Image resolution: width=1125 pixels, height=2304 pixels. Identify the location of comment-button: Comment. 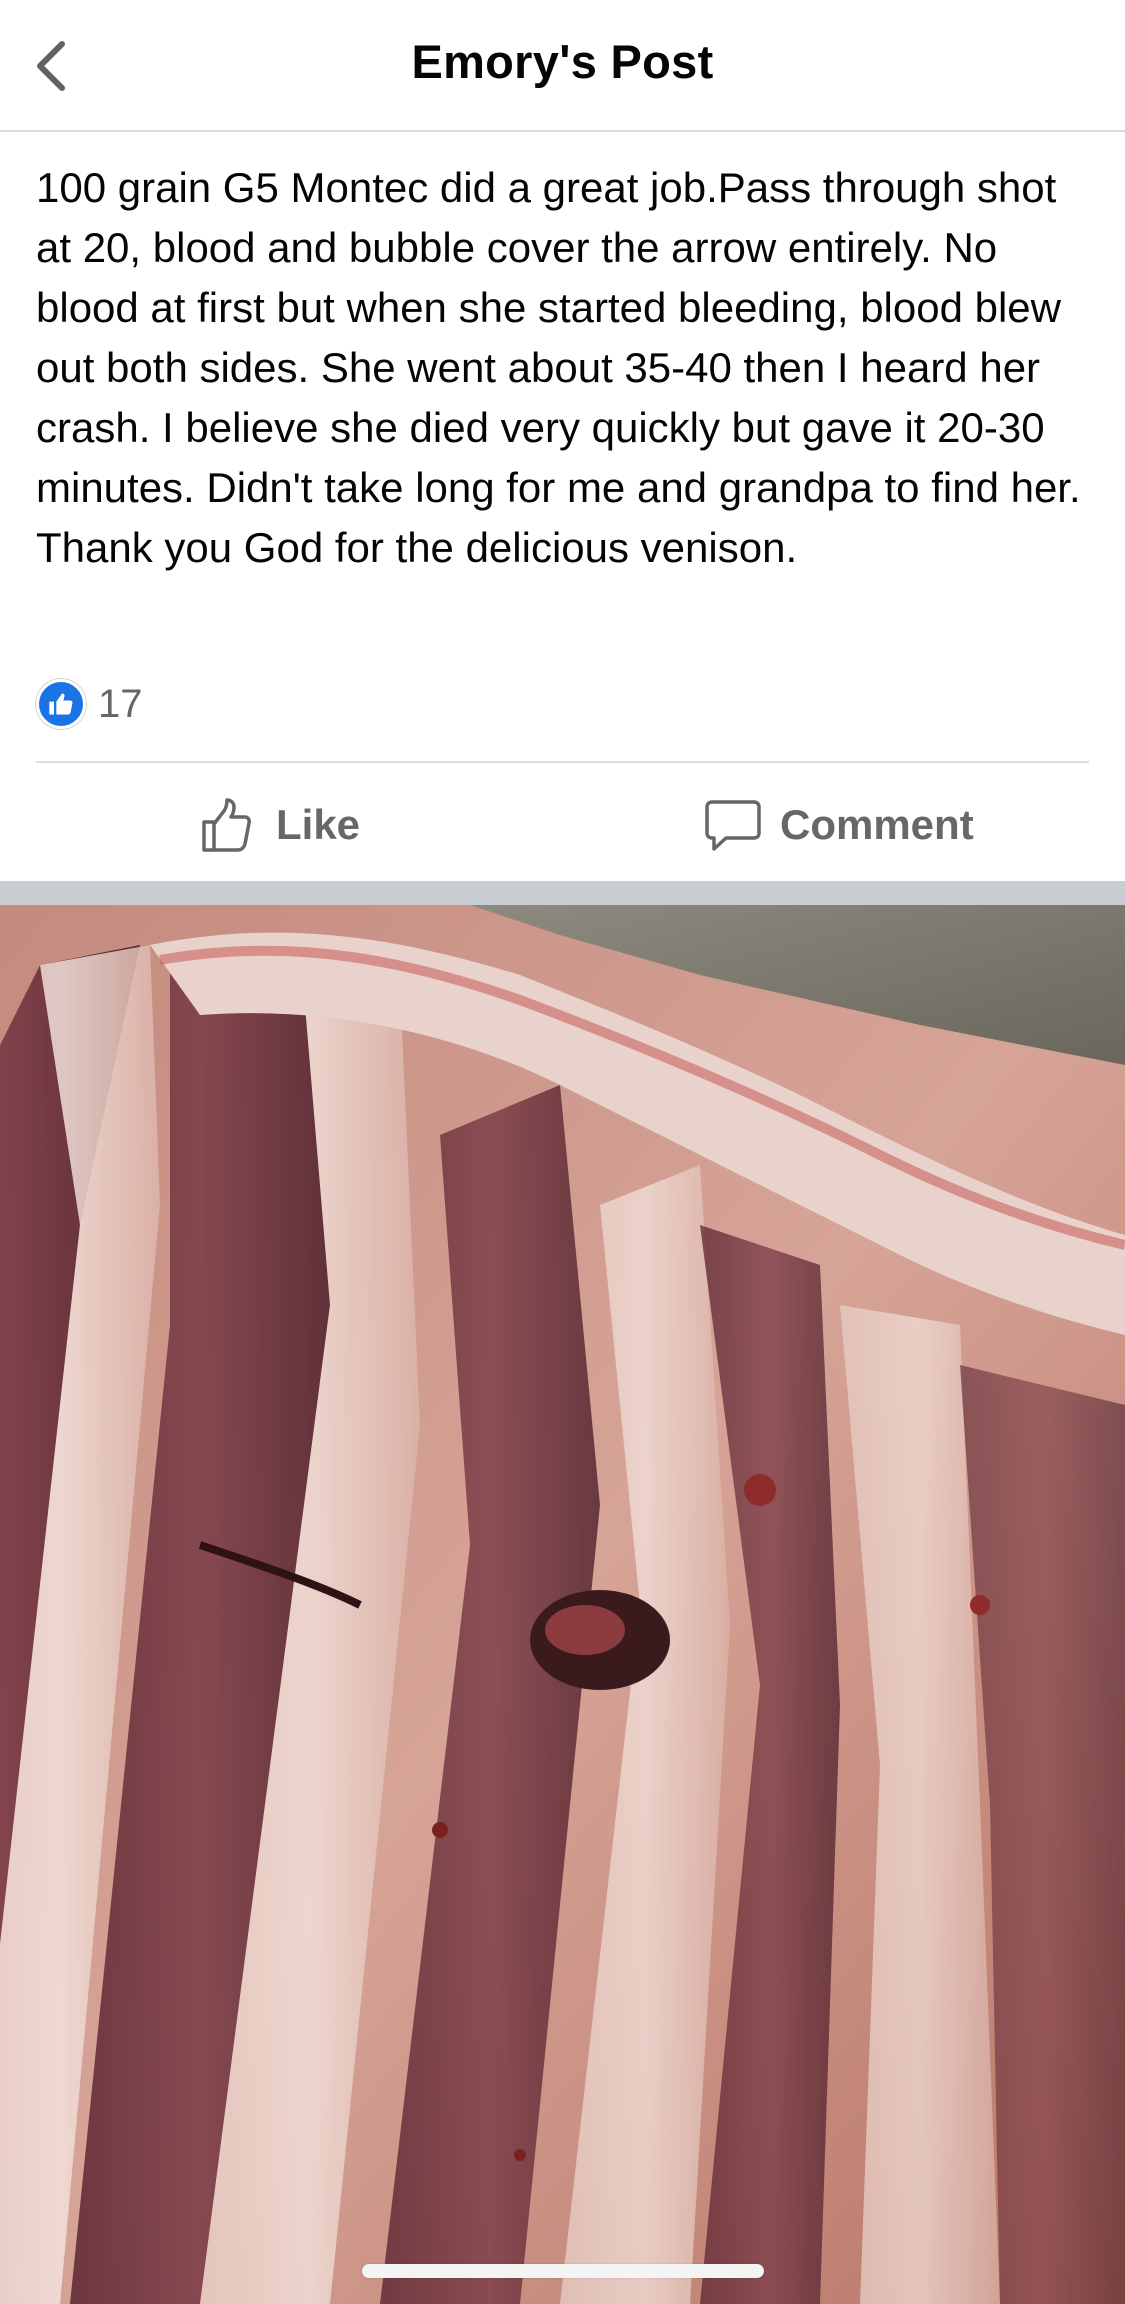
(839, 825).